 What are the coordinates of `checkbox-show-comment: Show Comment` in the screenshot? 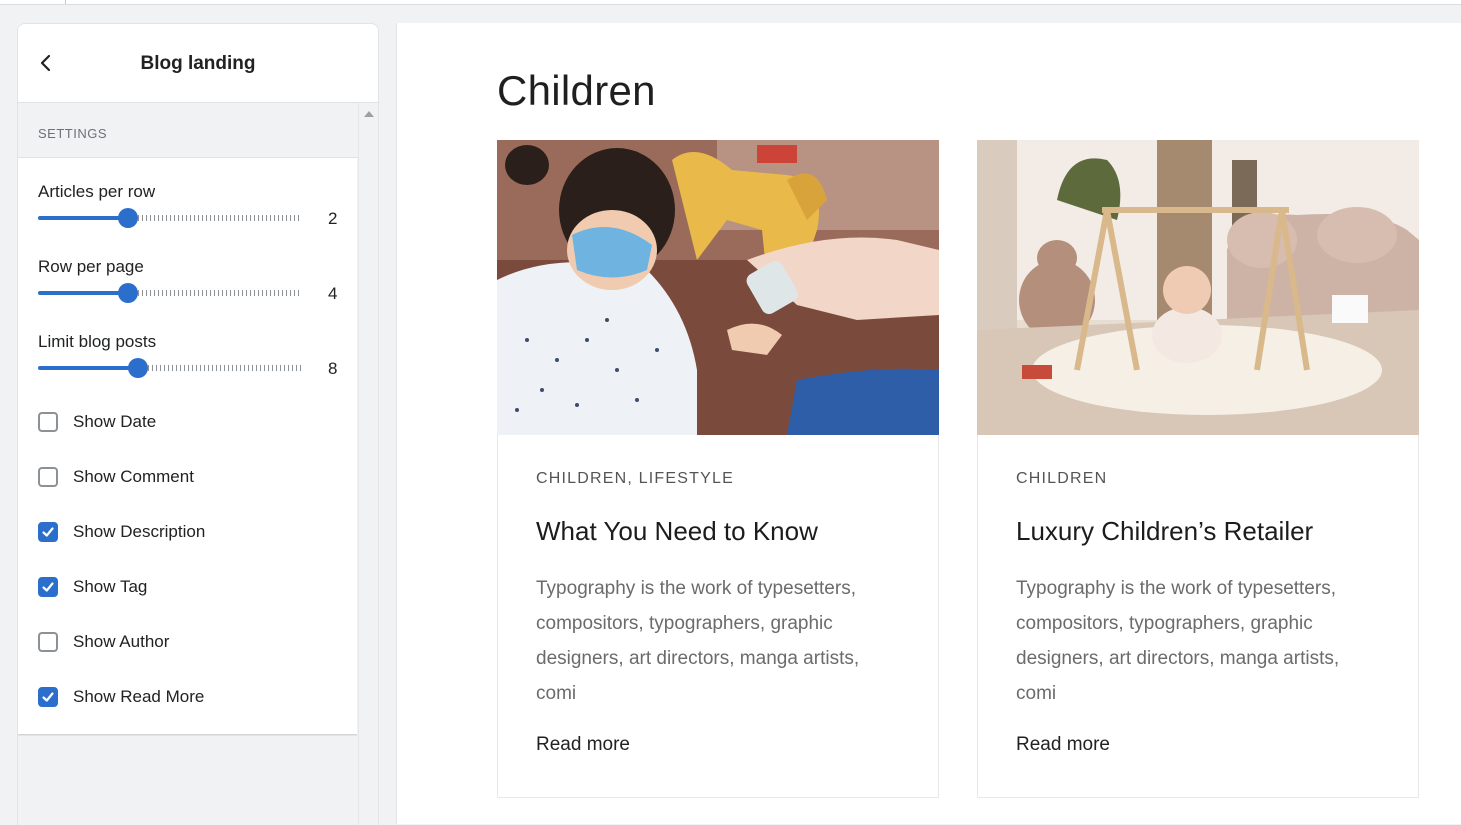 It's located at (116, 477).